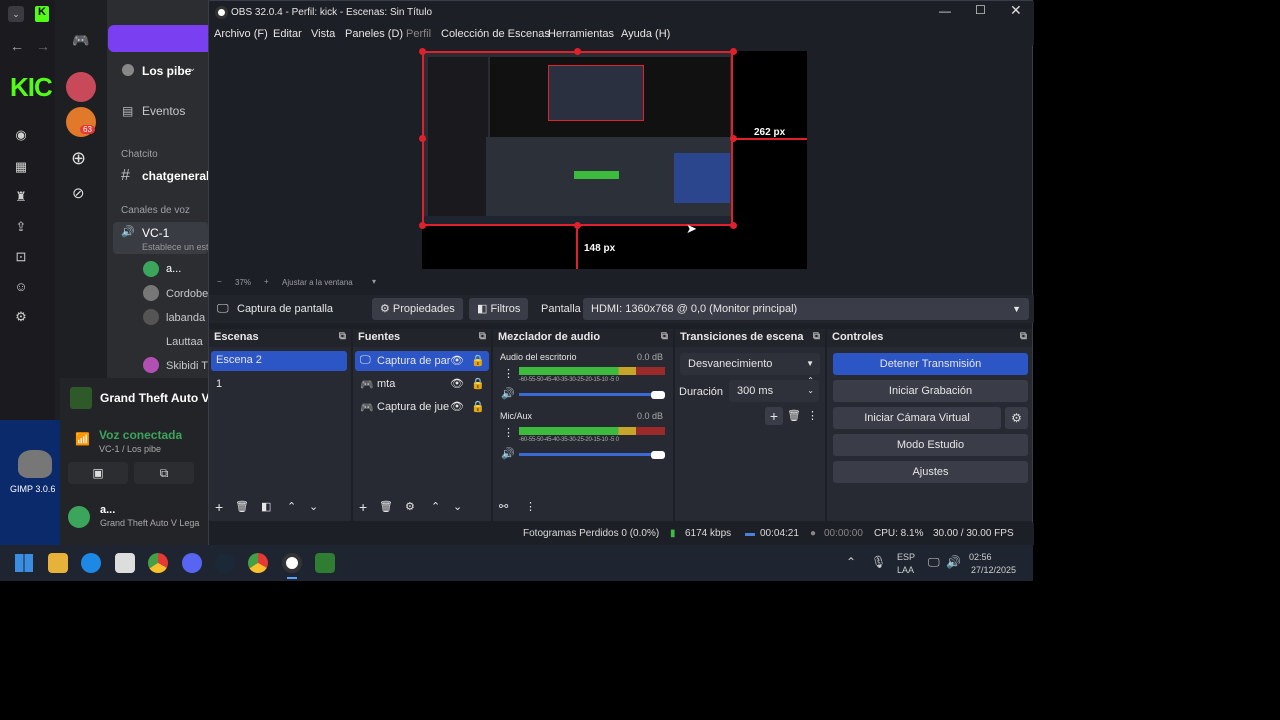 The height and width of the screenshot is (720, 1280). Describe the element at coordinates (187, 318) in the screenshot. I see `member-name: labanda` at that location.